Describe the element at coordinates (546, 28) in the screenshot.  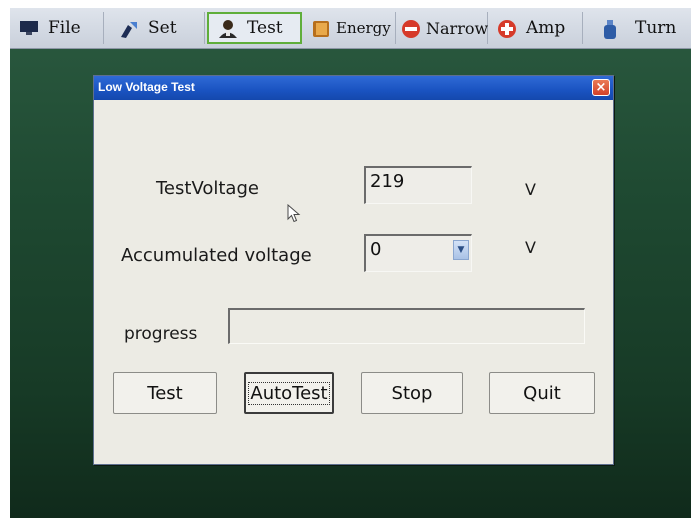
I see `menu-item-label: Amp` at that location.